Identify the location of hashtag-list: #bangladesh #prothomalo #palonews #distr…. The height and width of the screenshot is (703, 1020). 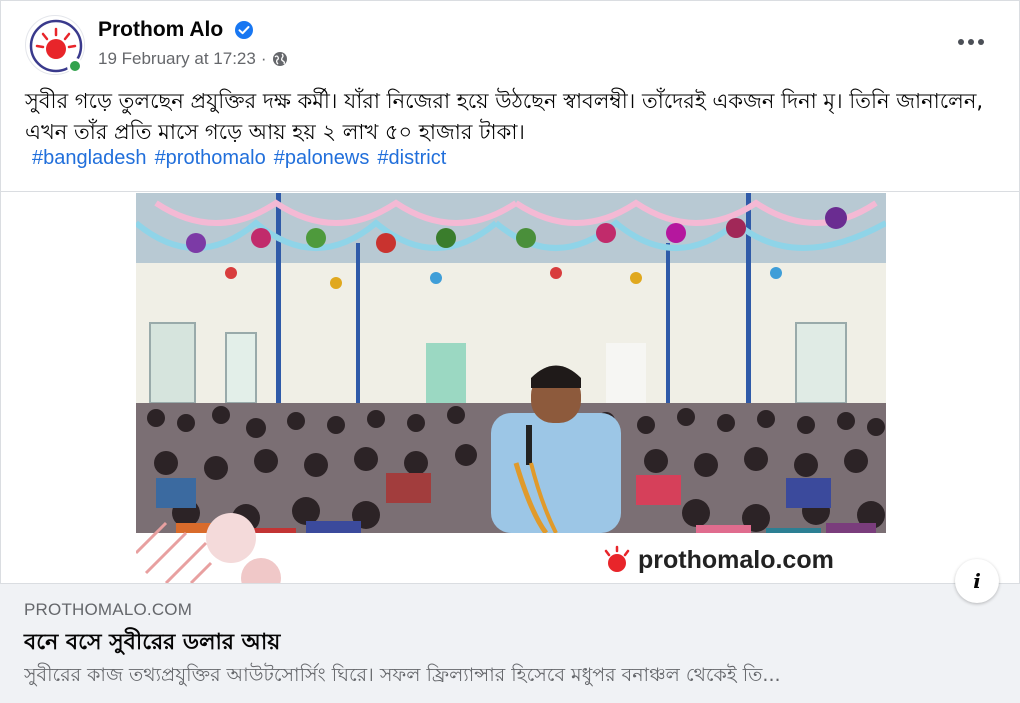
(239, 158).